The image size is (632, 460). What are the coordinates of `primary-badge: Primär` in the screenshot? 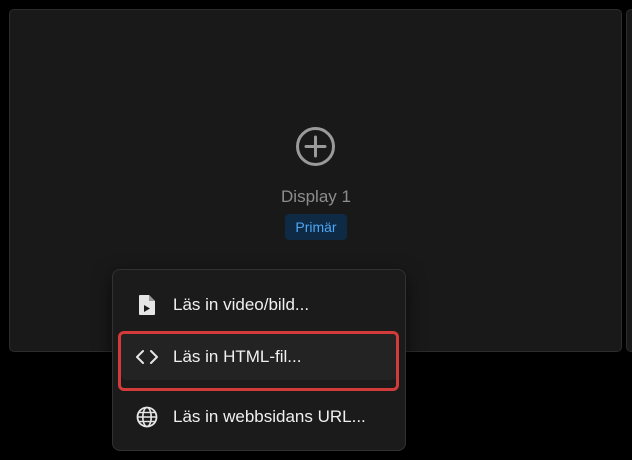 It's located at (316, 227).